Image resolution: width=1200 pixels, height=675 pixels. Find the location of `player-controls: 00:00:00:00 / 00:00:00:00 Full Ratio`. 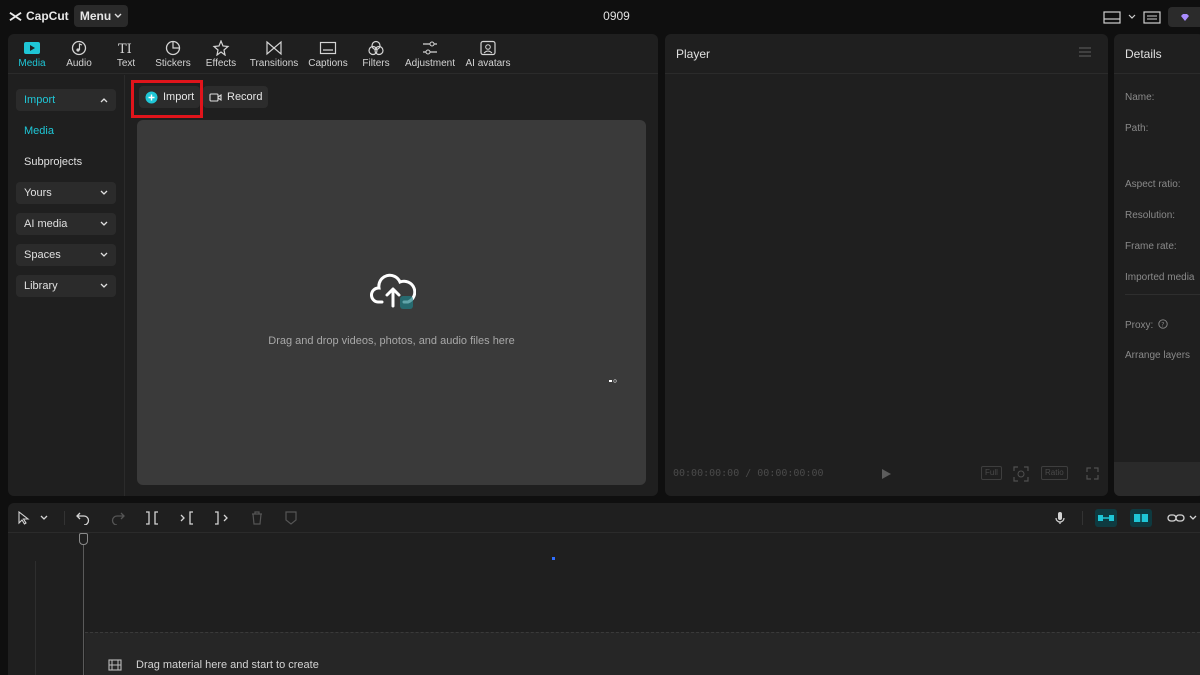

player-controls: 00:00:00:00 / 00:00:00:00 Full Ratio is located at coordinates (886, 474).